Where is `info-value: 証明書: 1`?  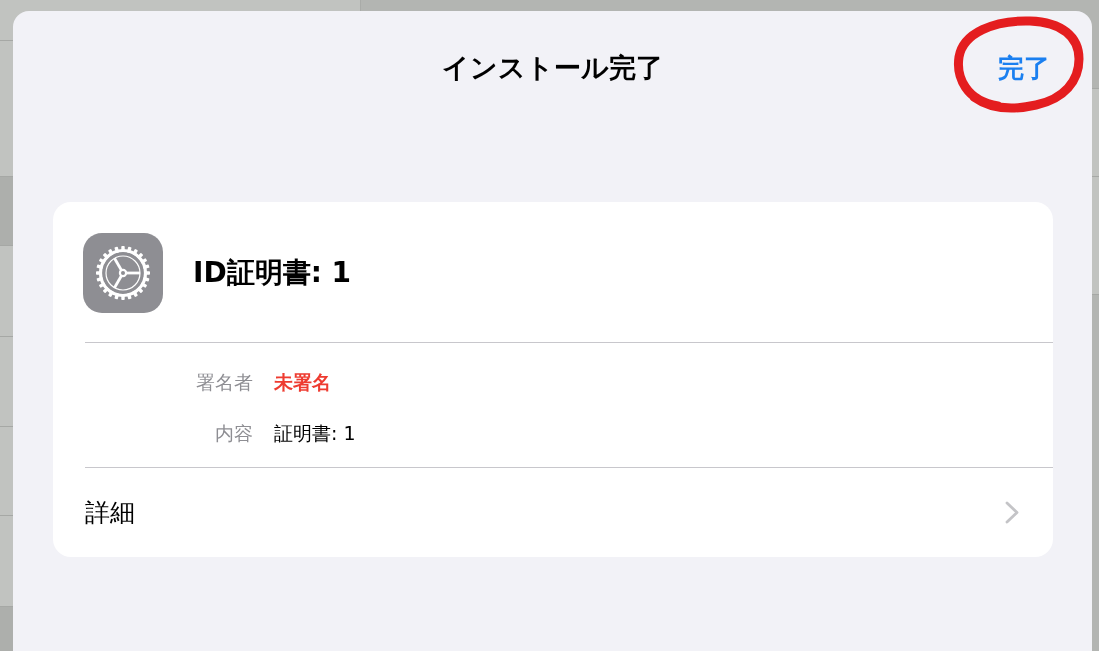 info-value: 証明書: 1 is located at coordinates (315, 433).